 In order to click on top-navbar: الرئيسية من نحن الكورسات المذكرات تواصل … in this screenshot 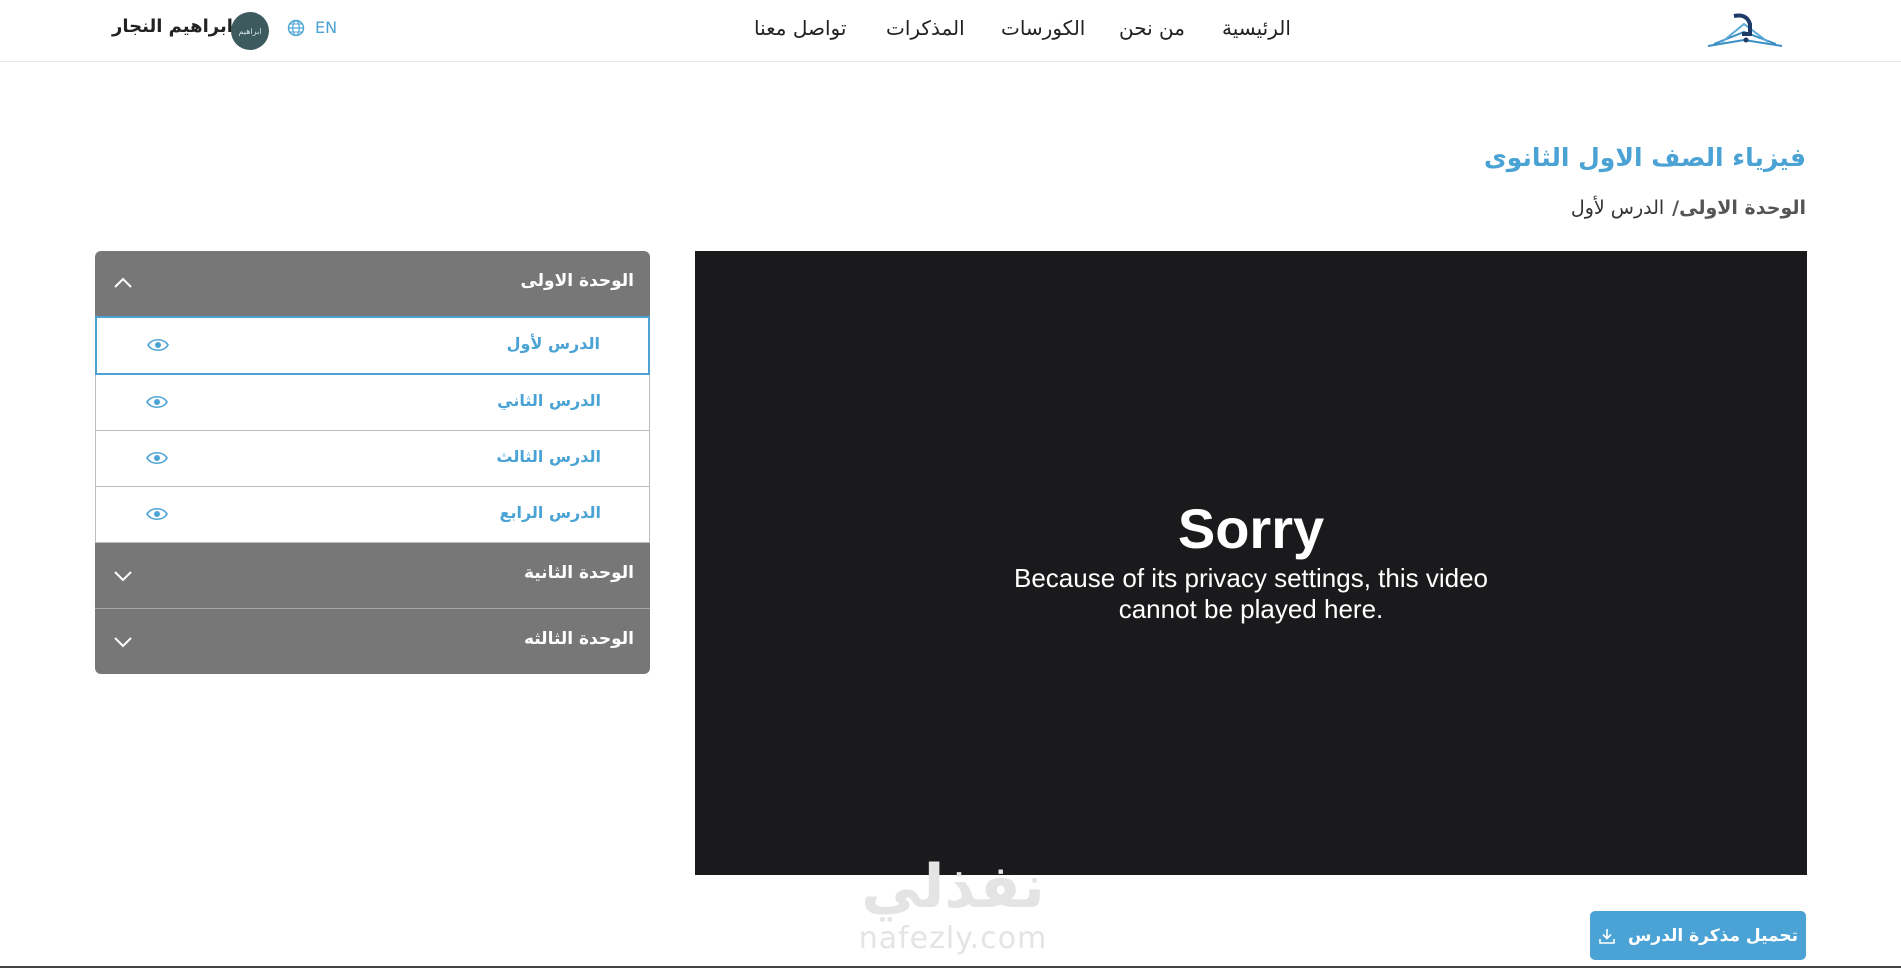, I will do `click(950, 31)`.